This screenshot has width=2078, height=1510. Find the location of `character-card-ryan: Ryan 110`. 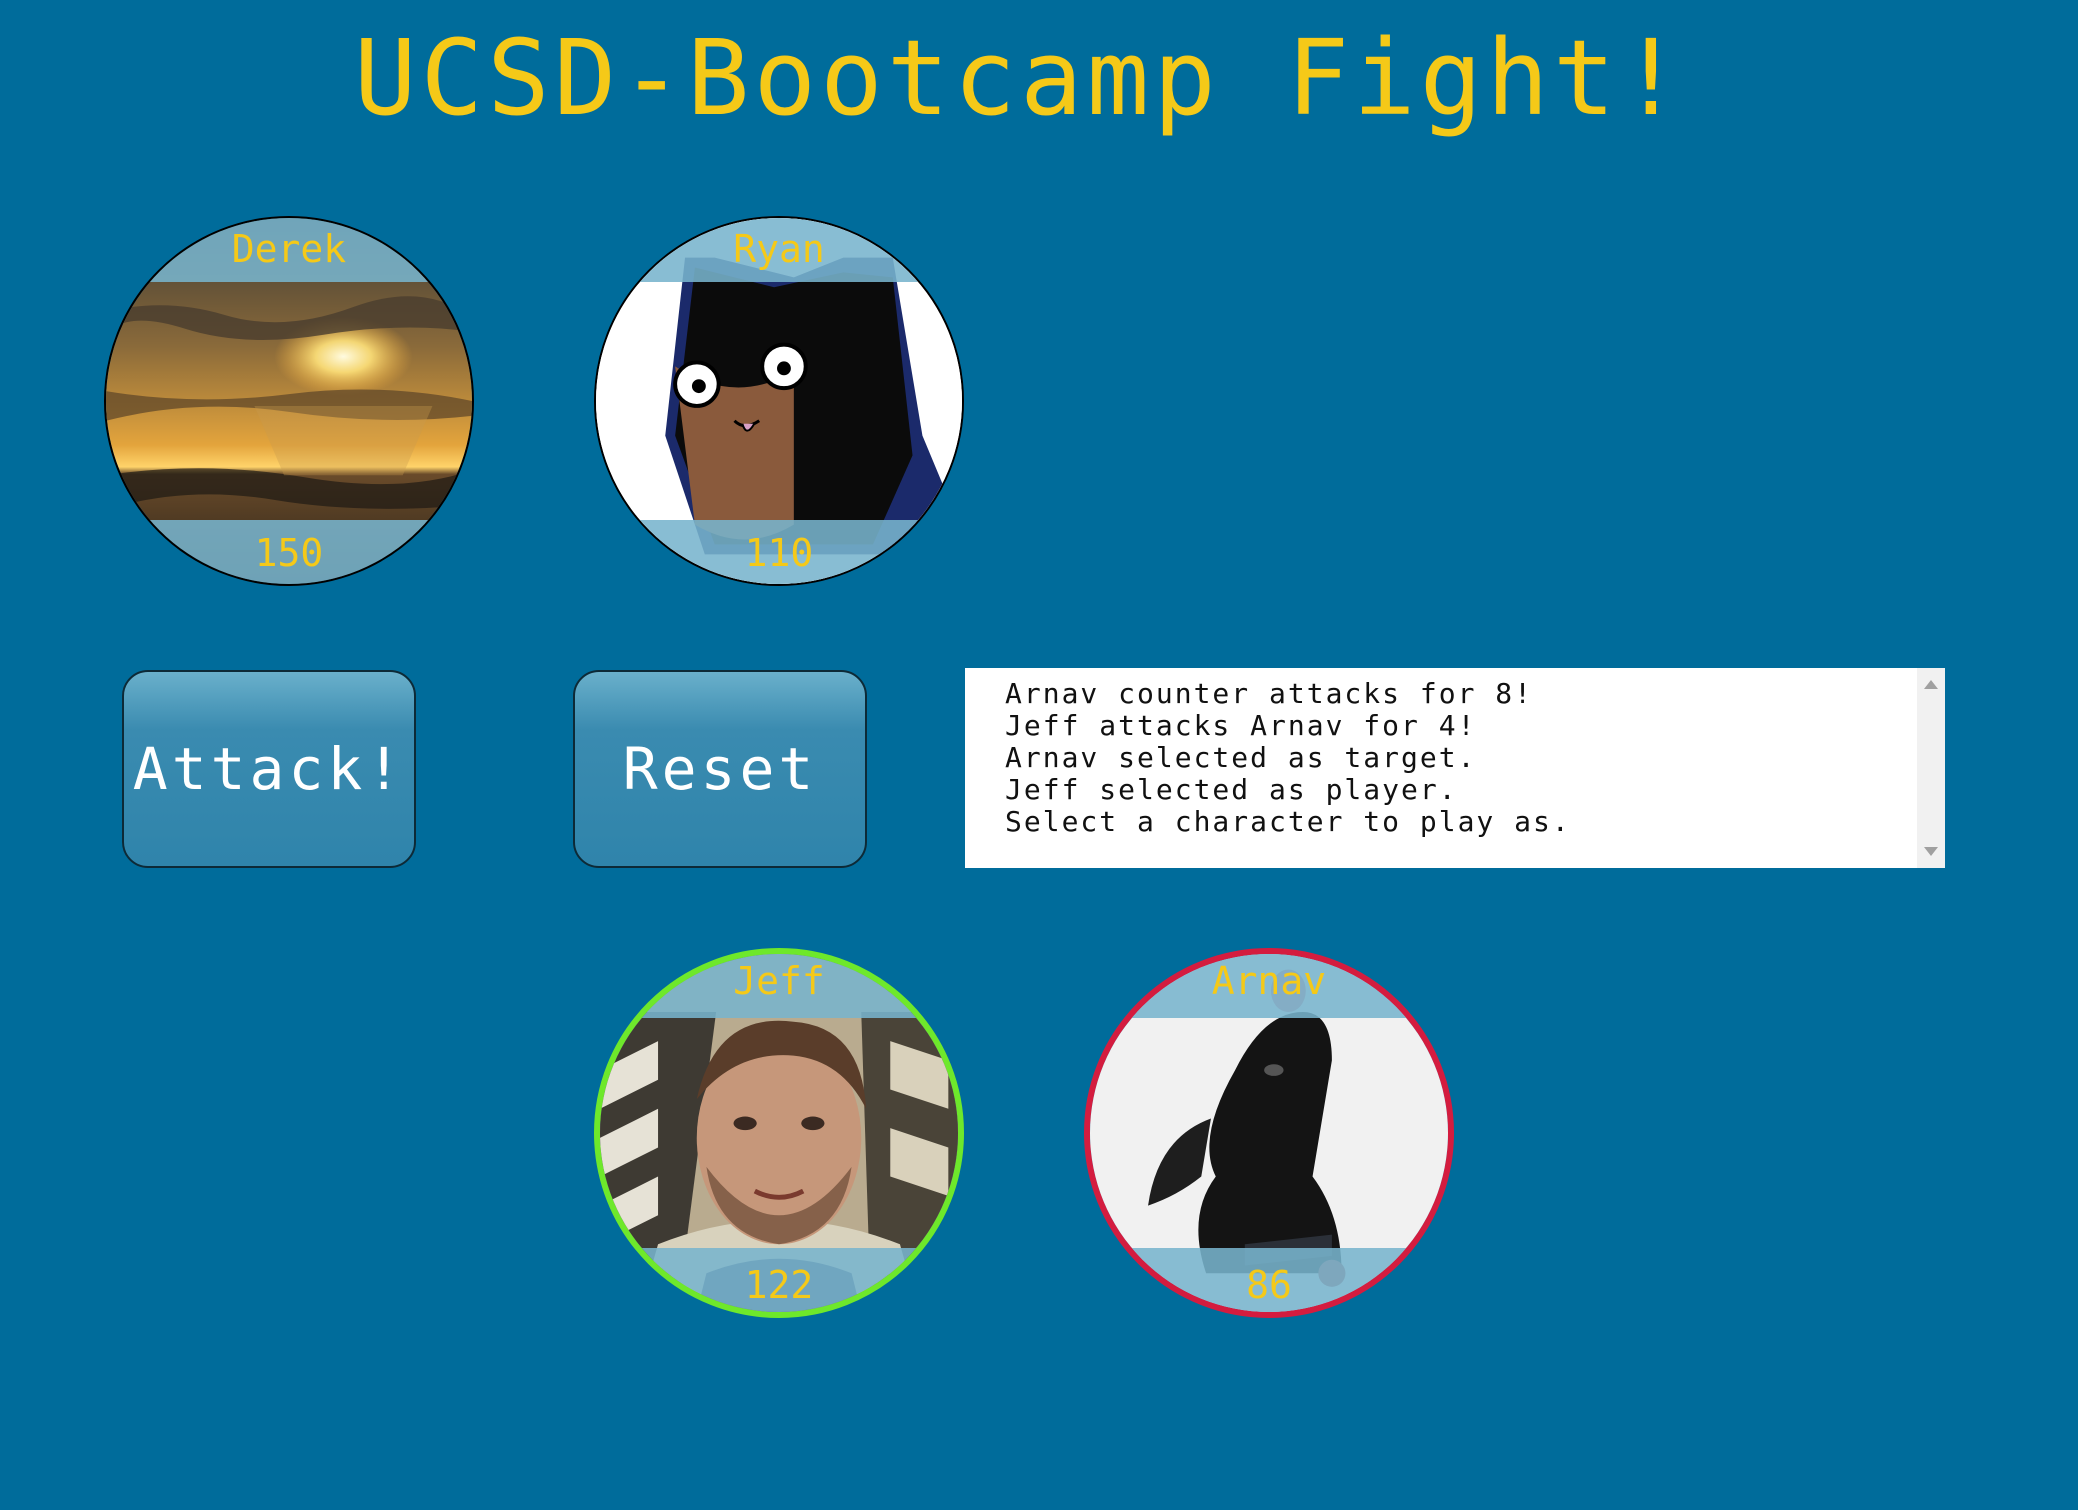

character-card-ryan: Ryan 110 is located at coordinates (779, 401).